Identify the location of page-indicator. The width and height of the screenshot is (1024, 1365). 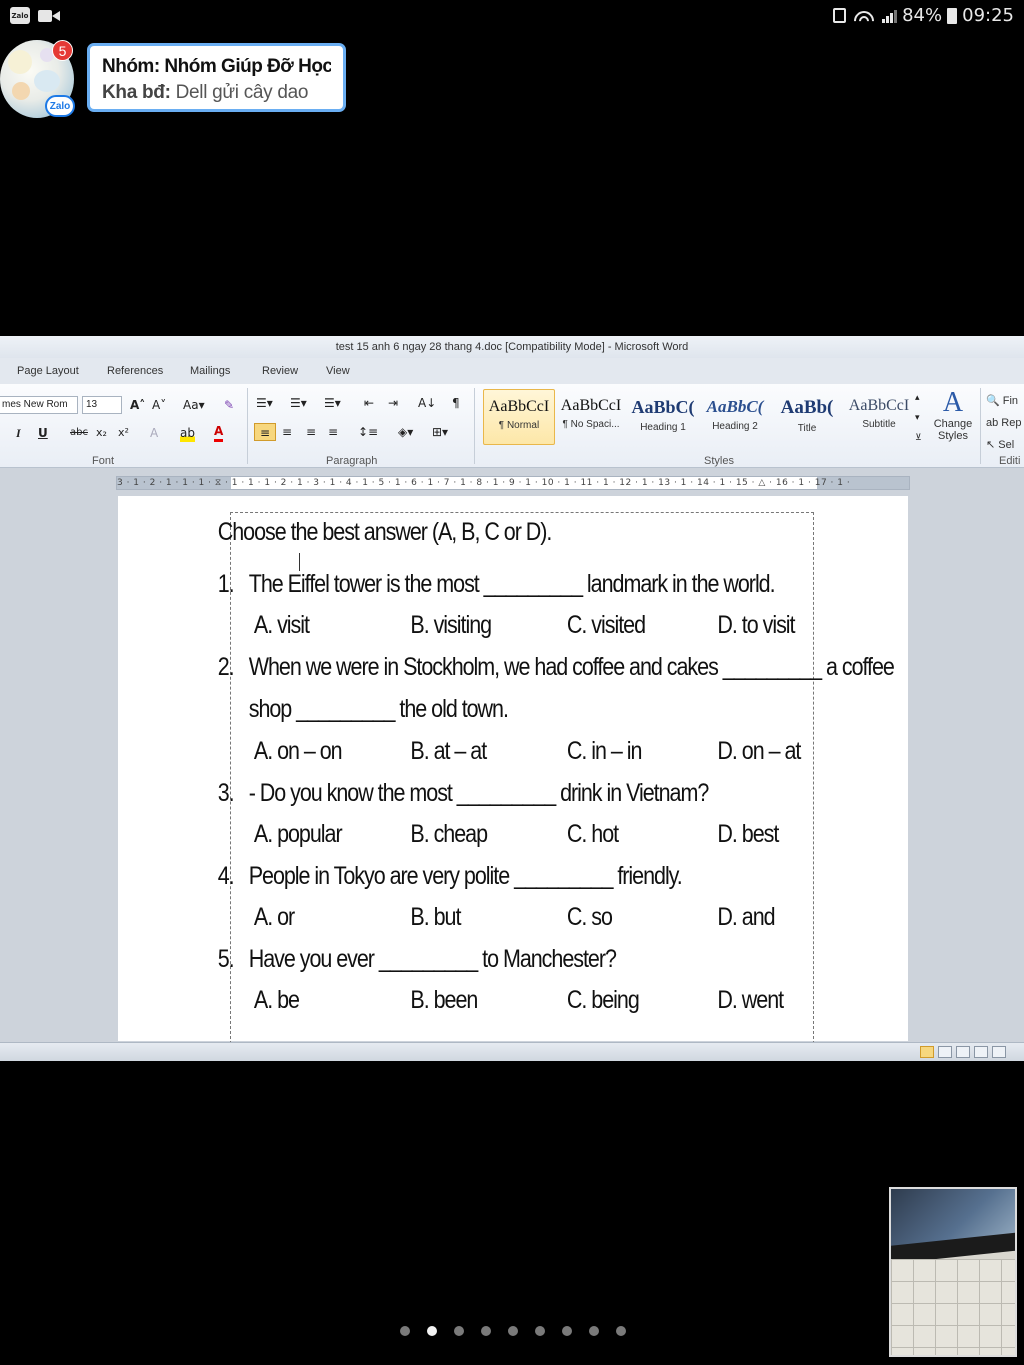
(513, 1331).